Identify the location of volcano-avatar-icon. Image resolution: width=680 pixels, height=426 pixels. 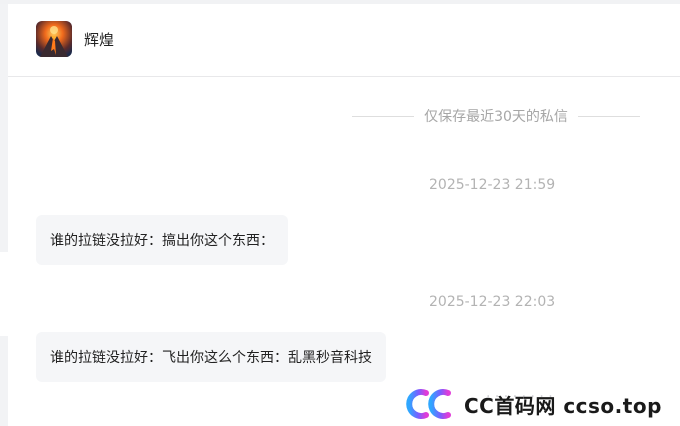
(54, 39).